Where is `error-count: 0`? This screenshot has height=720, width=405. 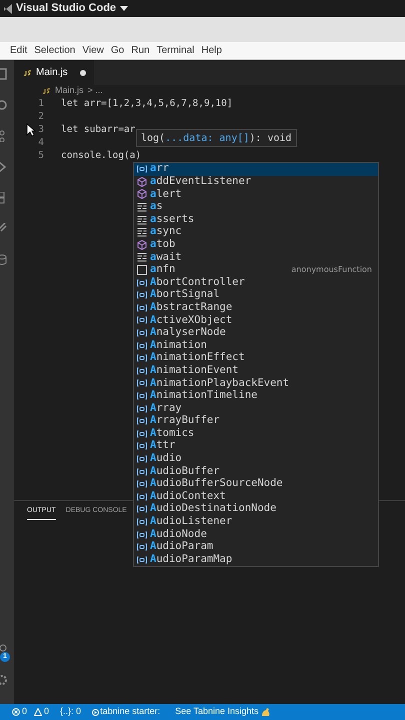
error-count: 0 is located at coordinates (25, 712).